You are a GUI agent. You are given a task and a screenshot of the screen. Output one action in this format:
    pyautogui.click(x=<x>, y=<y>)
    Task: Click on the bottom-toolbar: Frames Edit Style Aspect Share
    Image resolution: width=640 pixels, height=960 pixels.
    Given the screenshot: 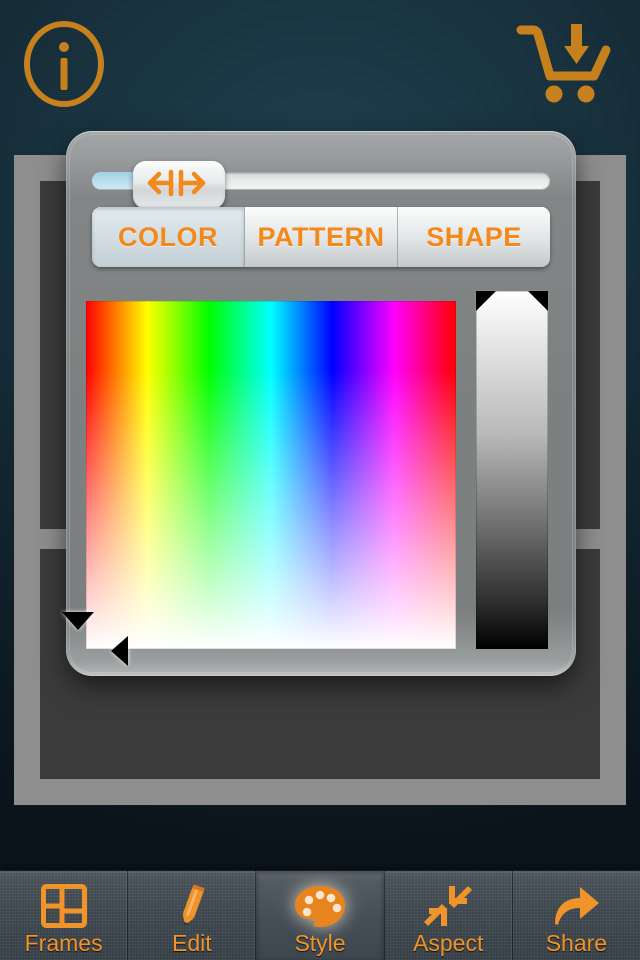 What is the action you would take?
    pyautogui.click(x=320, y=915)
    